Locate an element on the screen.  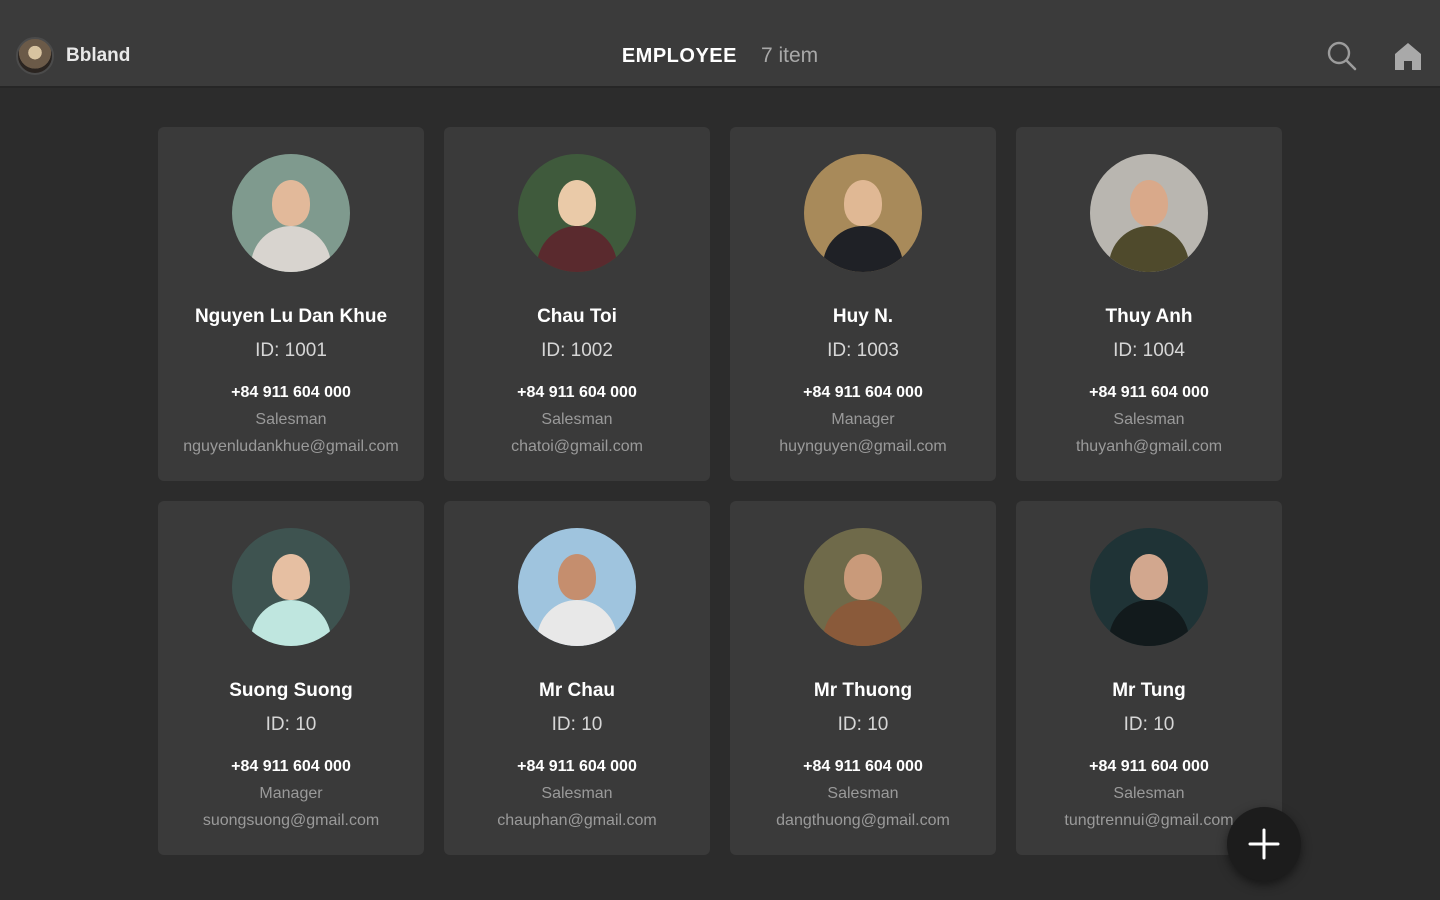
employee-name: Mr Chau is located at coordinates (577, 690).